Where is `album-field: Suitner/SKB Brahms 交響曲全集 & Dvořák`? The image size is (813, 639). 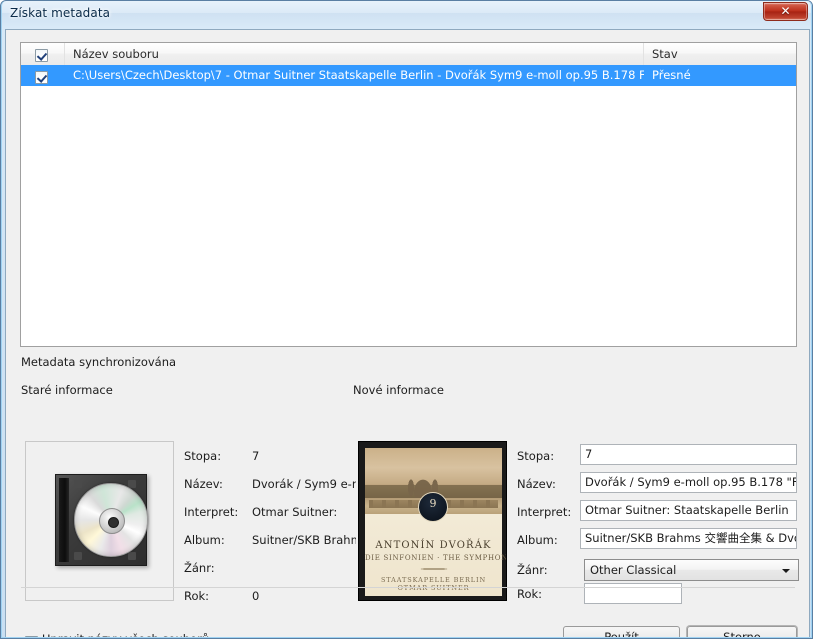
album-field: Suitner/SKB Brahms 交響曲全集 & Dvořák is located at coordinates (688, 538).